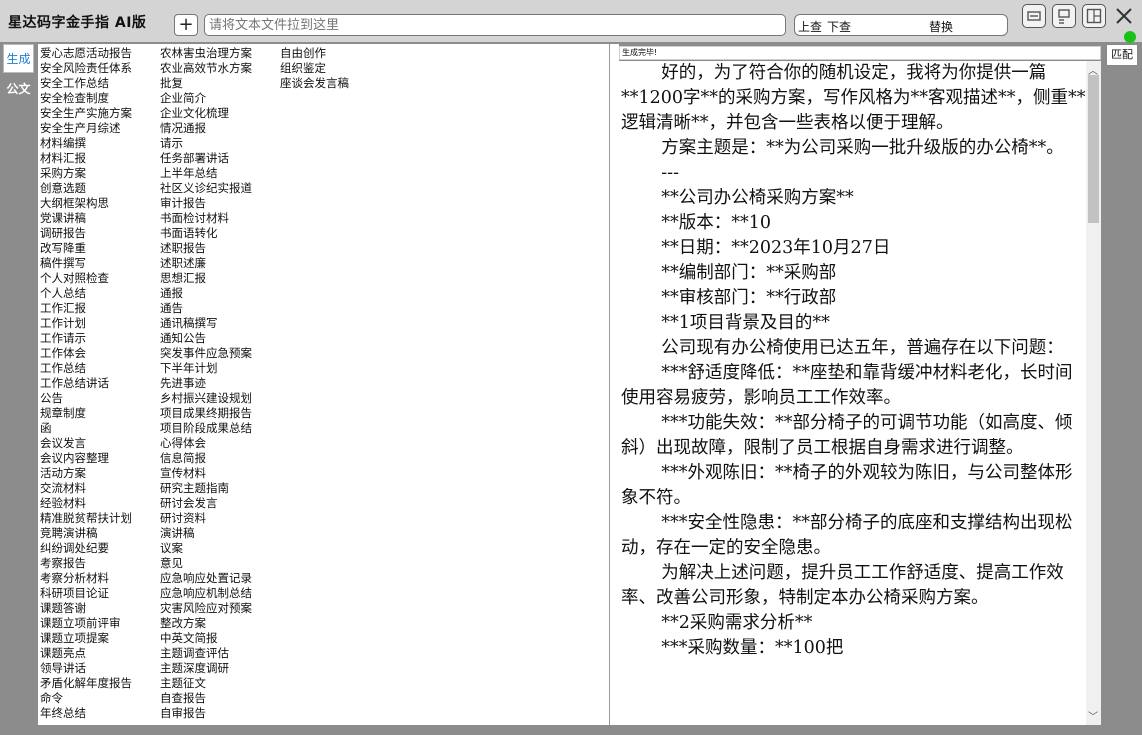  Describe the element at coordinates (206, 413) in the screenshot. I see `template-item: 项目成果终期报告` at that location.